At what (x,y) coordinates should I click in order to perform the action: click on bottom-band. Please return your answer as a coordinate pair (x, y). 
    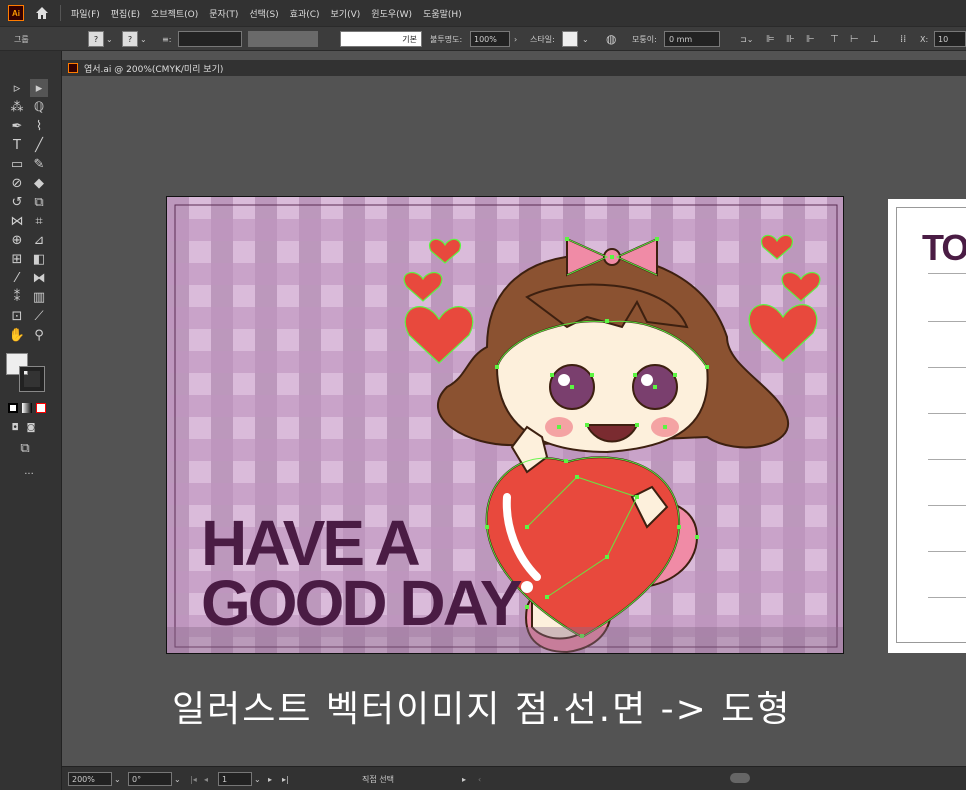
    Looking at the image, I should click on (505, 640).